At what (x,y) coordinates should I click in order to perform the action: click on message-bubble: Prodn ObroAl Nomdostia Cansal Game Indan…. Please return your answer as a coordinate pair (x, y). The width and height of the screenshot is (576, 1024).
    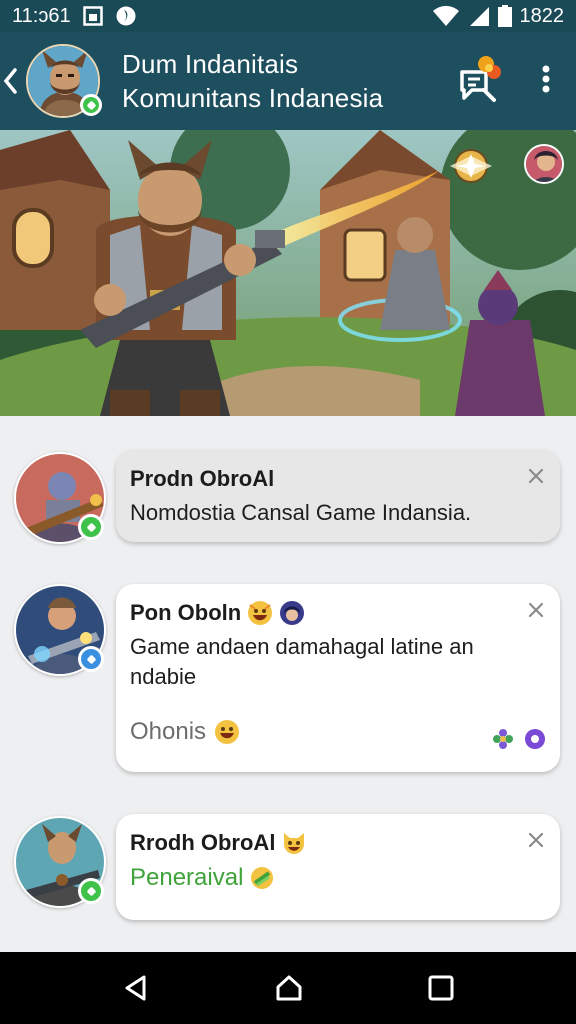
    Looking at the image, I should click on (338, 496).